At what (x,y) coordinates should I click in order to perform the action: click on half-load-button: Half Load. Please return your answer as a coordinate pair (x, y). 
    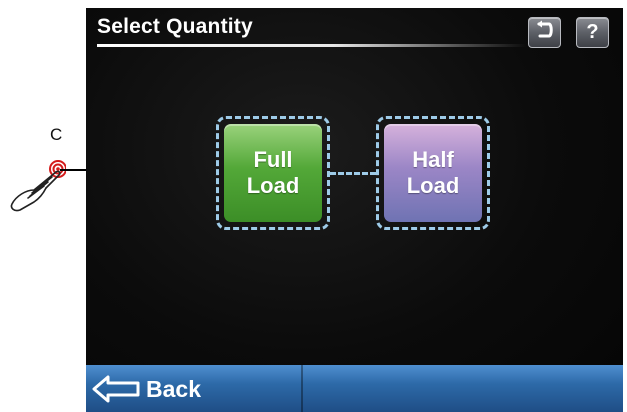
    Looking at the image, I should click on (433, 173).